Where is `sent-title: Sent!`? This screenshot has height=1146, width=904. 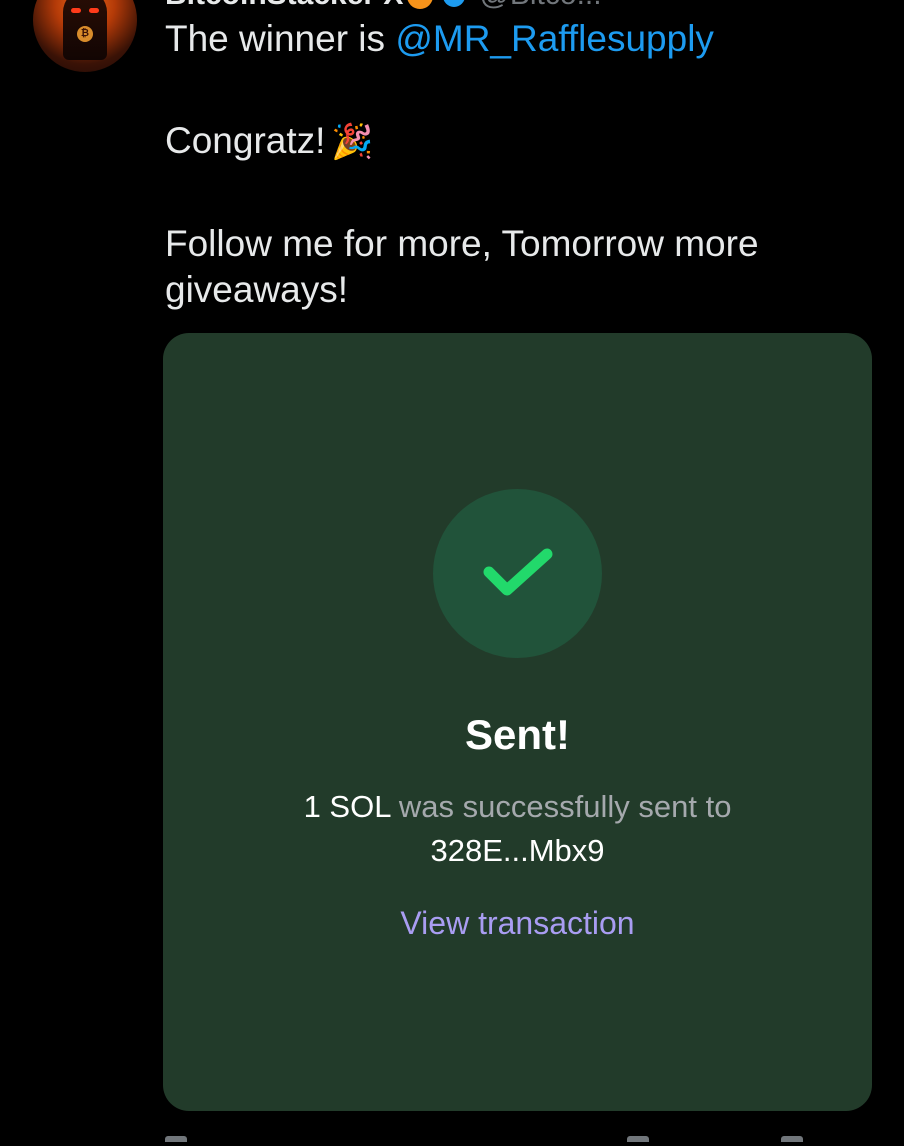 sent-title: Sent! is located at coordinates (517, 734).